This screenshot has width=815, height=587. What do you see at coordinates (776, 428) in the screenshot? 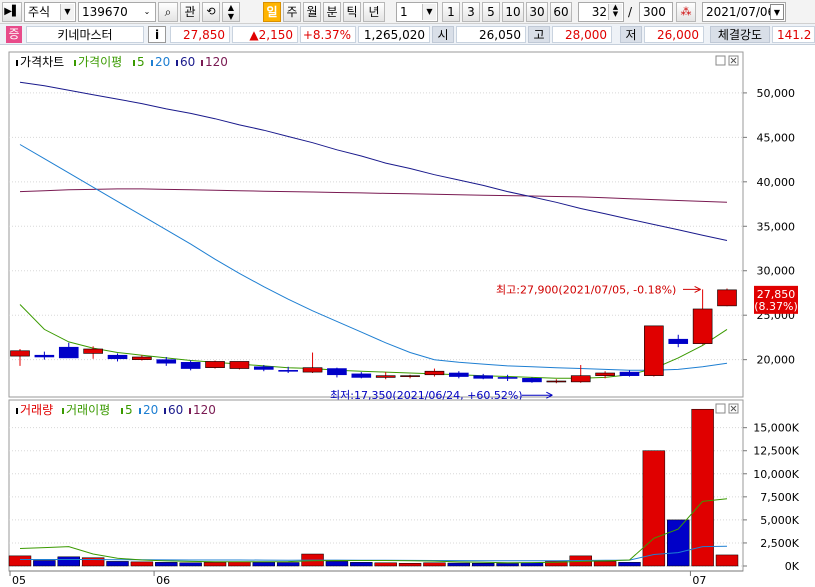
I see `volume-tick-label: 15,000K` at bounding box center [776, 428].